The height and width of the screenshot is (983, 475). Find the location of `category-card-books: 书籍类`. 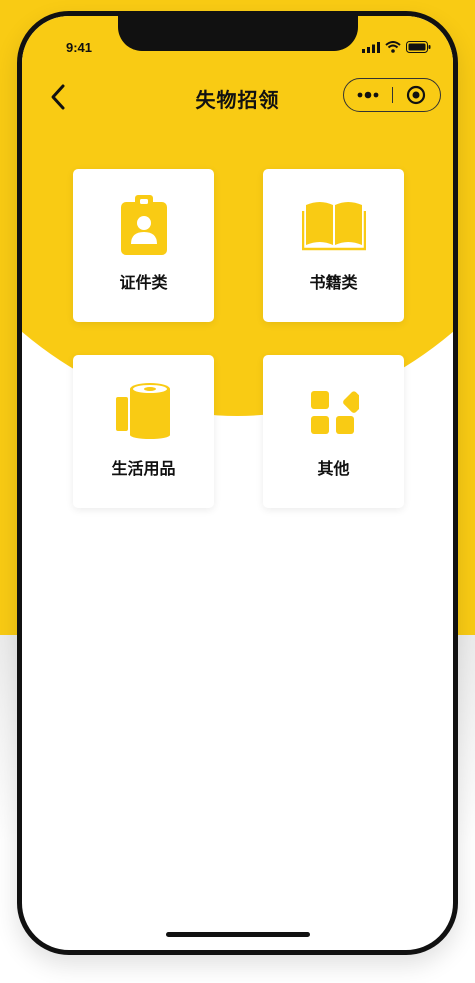

category-card-books: 书籍类 is located at coordinates (333, 245).